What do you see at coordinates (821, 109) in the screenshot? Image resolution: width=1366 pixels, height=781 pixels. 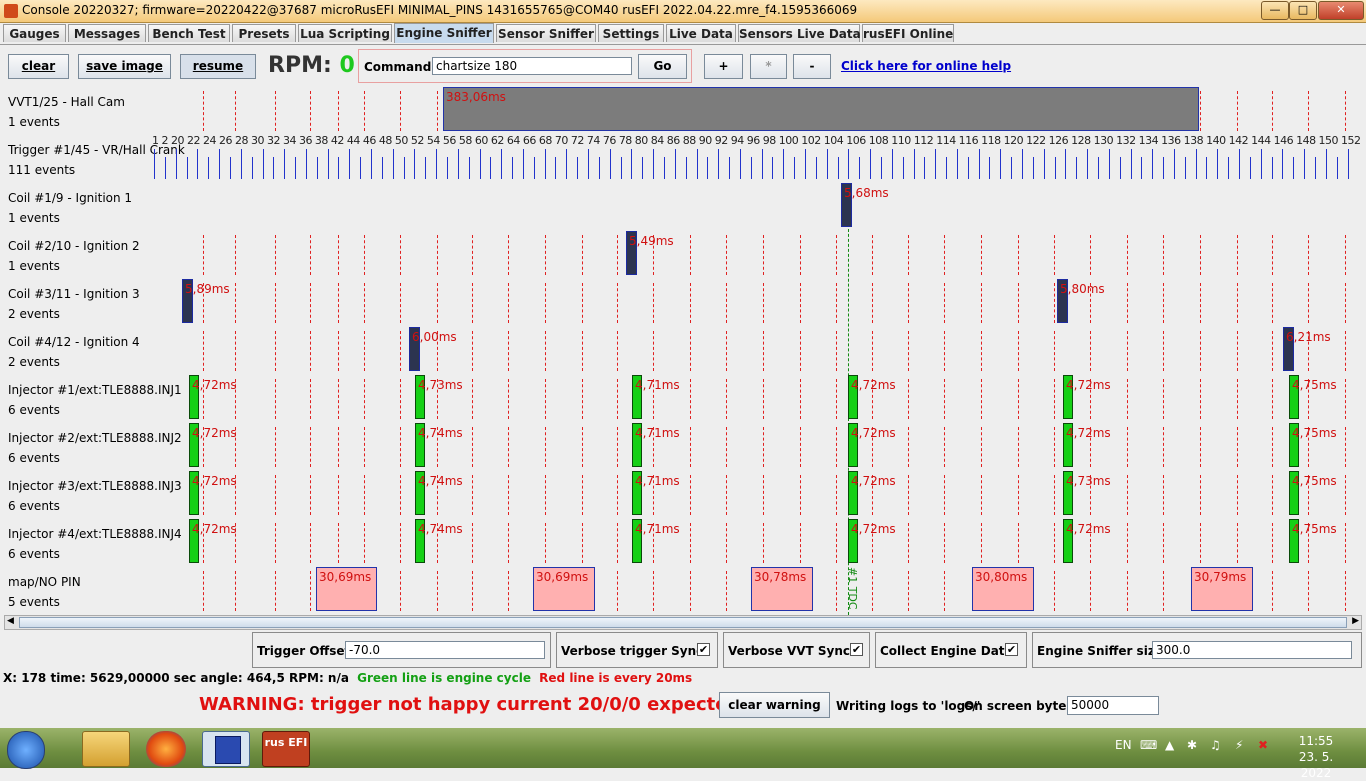 I see `vvt-pulse: 383,06ms` at bounding box center [821, 109].